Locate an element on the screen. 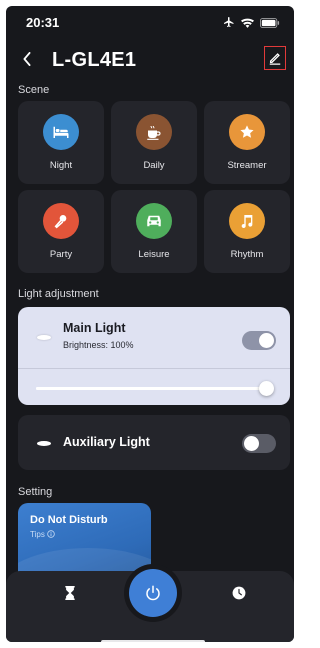 The height and width of the screenshot is (648, 320). hourglass-icon is located at coordinates (70, 593).